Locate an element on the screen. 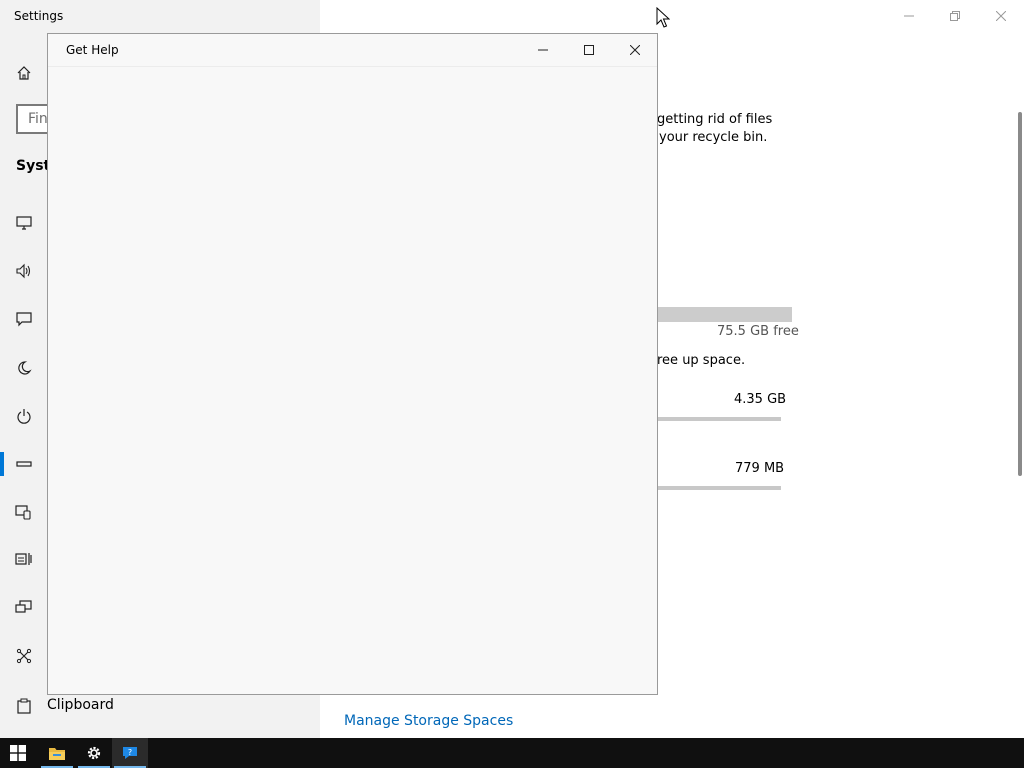  multitasking-icon is located at coordinates (24, 559).